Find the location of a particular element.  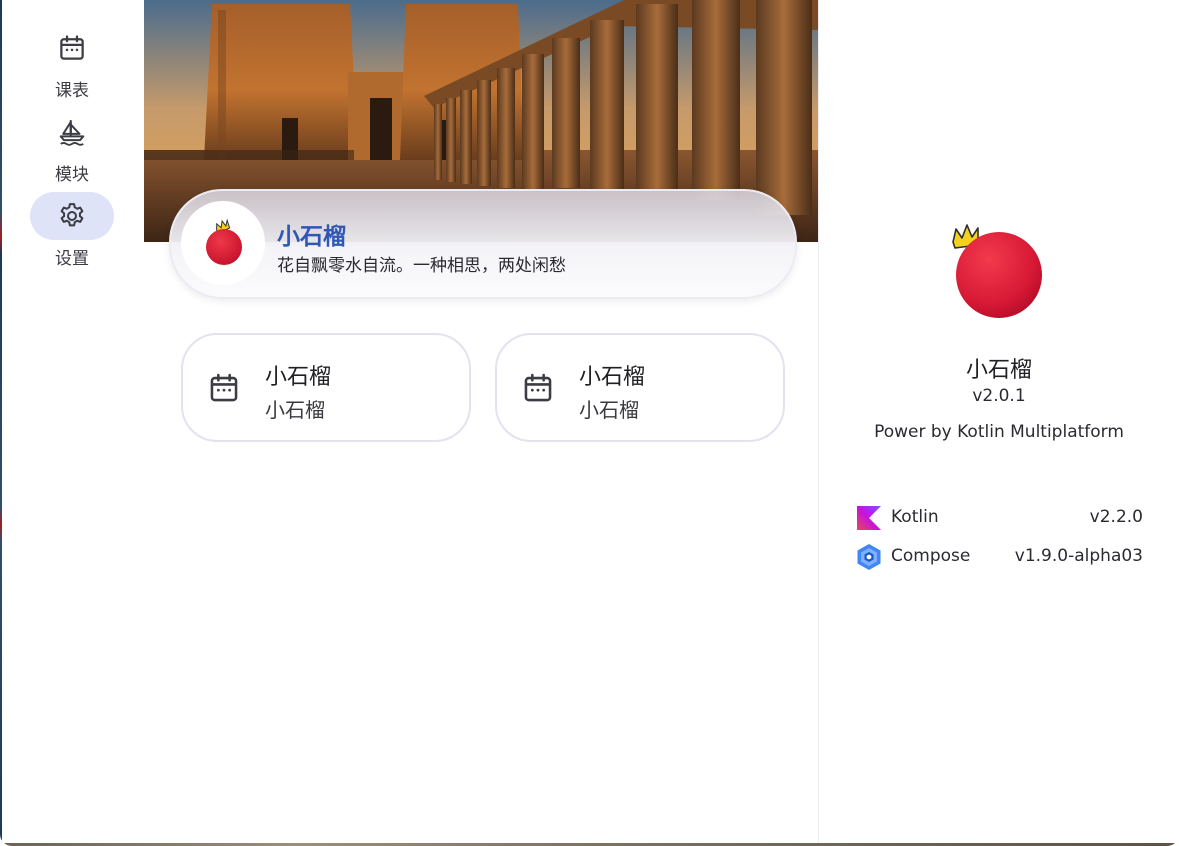

avatar is located at coordinates (223, 243).